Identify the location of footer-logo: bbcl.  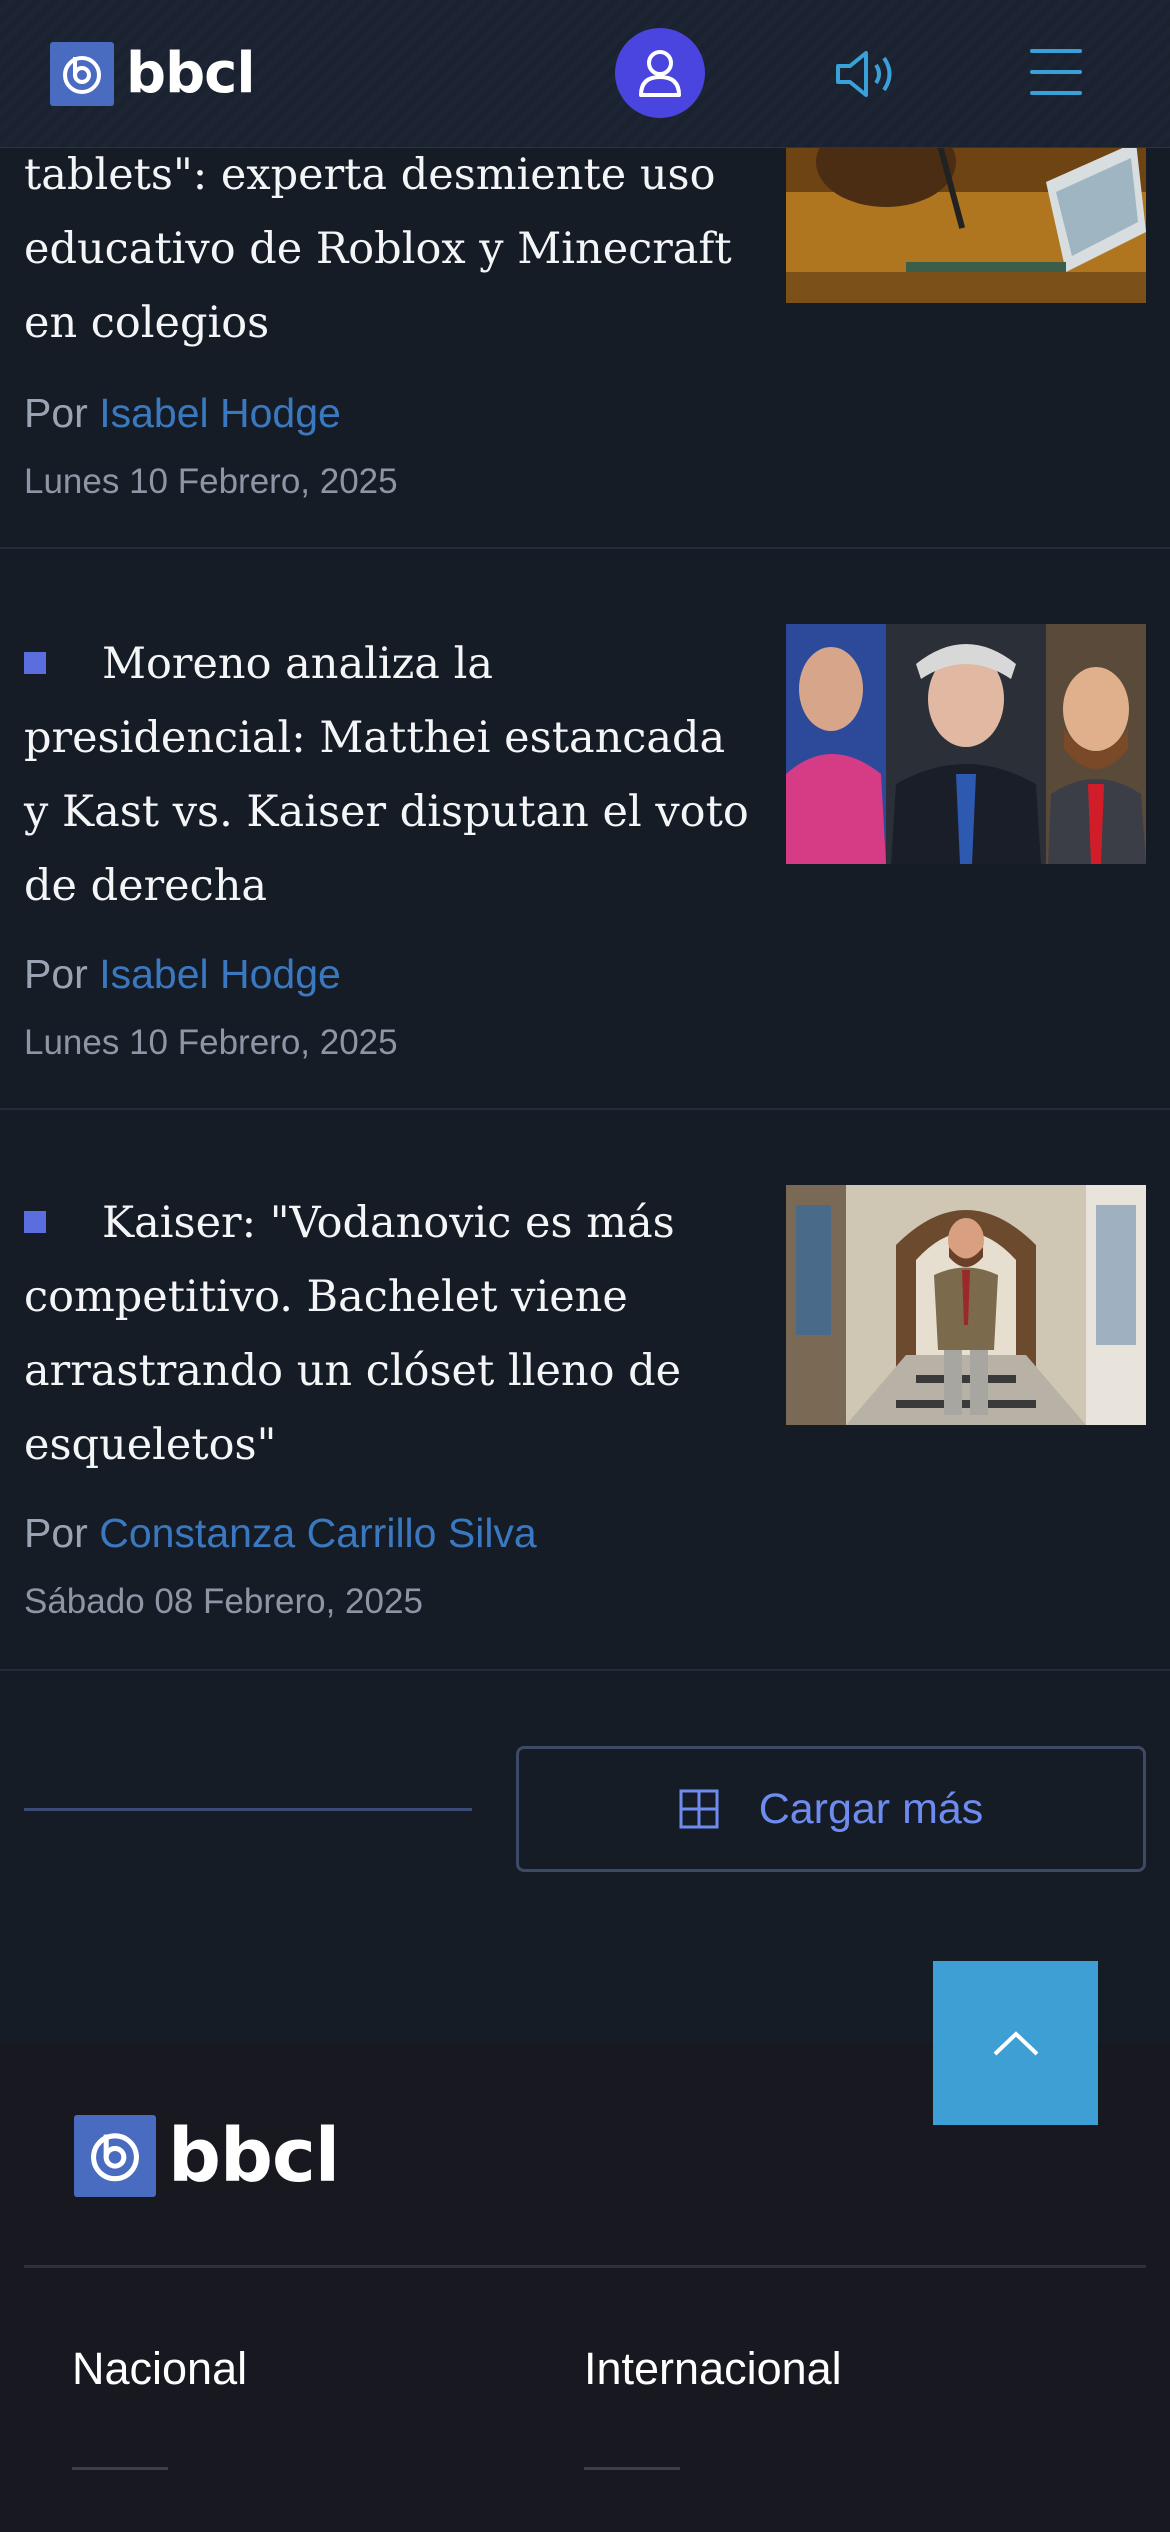
(207, 2156).